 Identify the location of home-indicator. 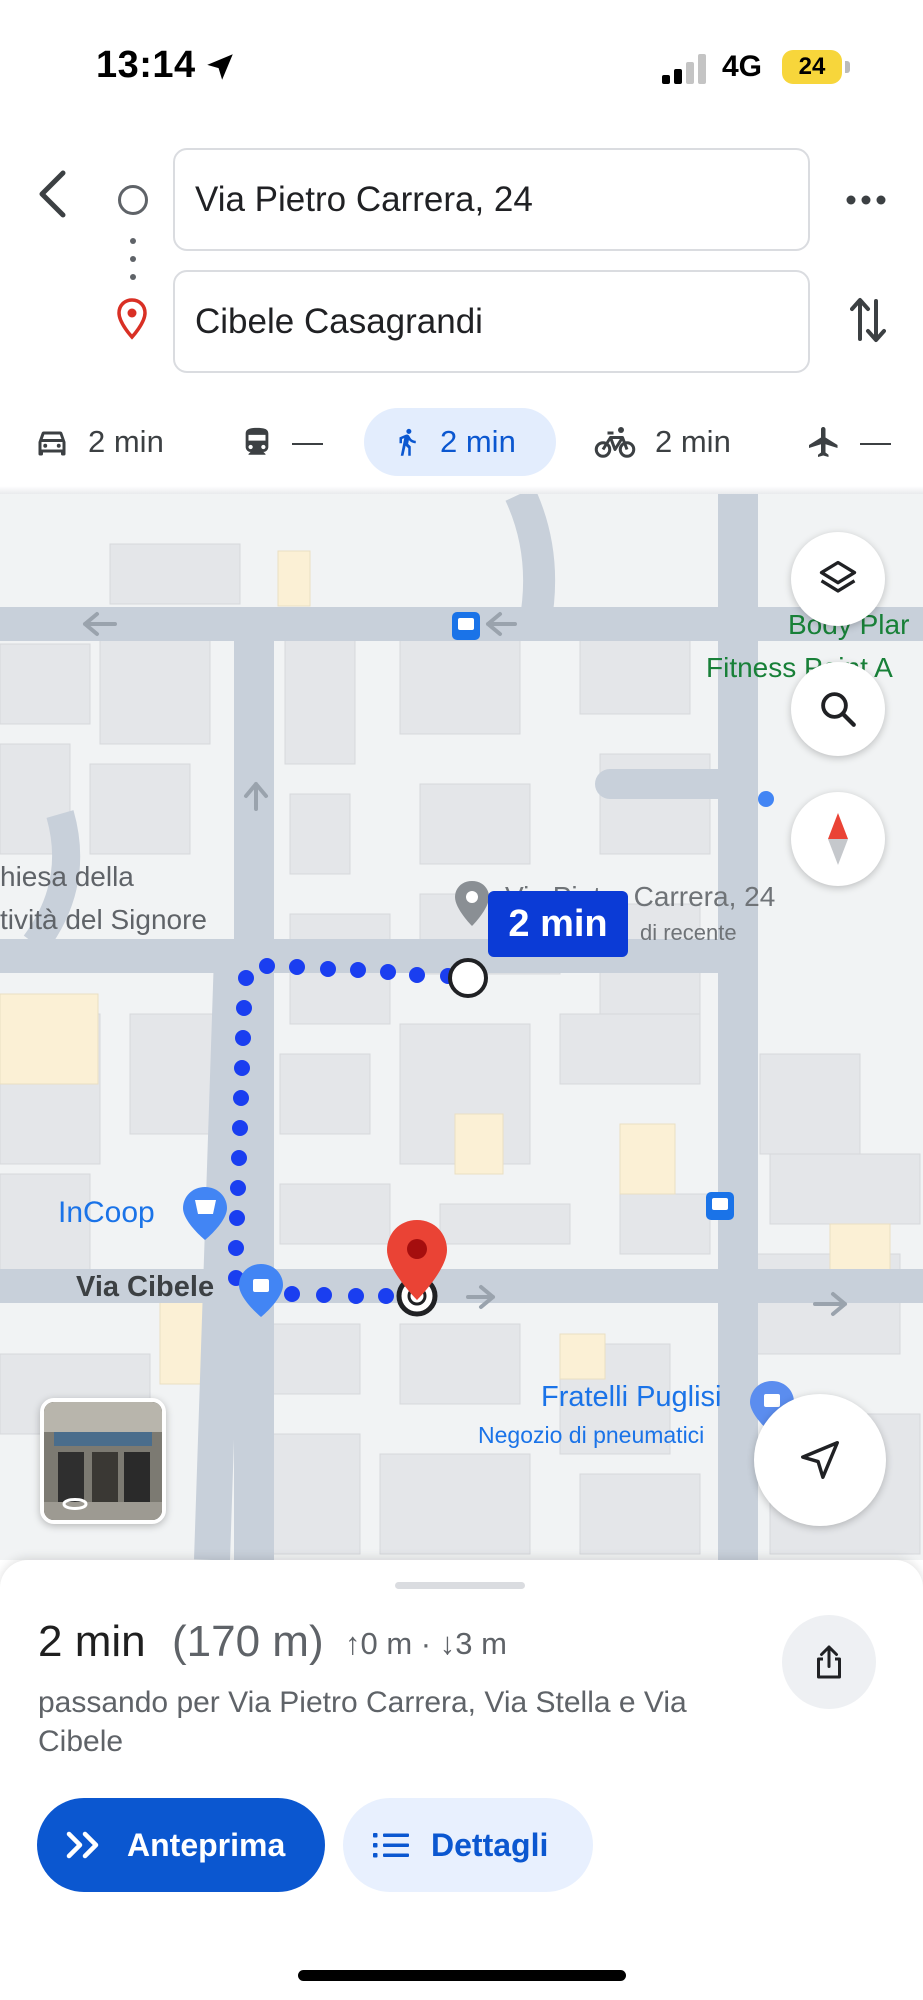
(462, 1975).